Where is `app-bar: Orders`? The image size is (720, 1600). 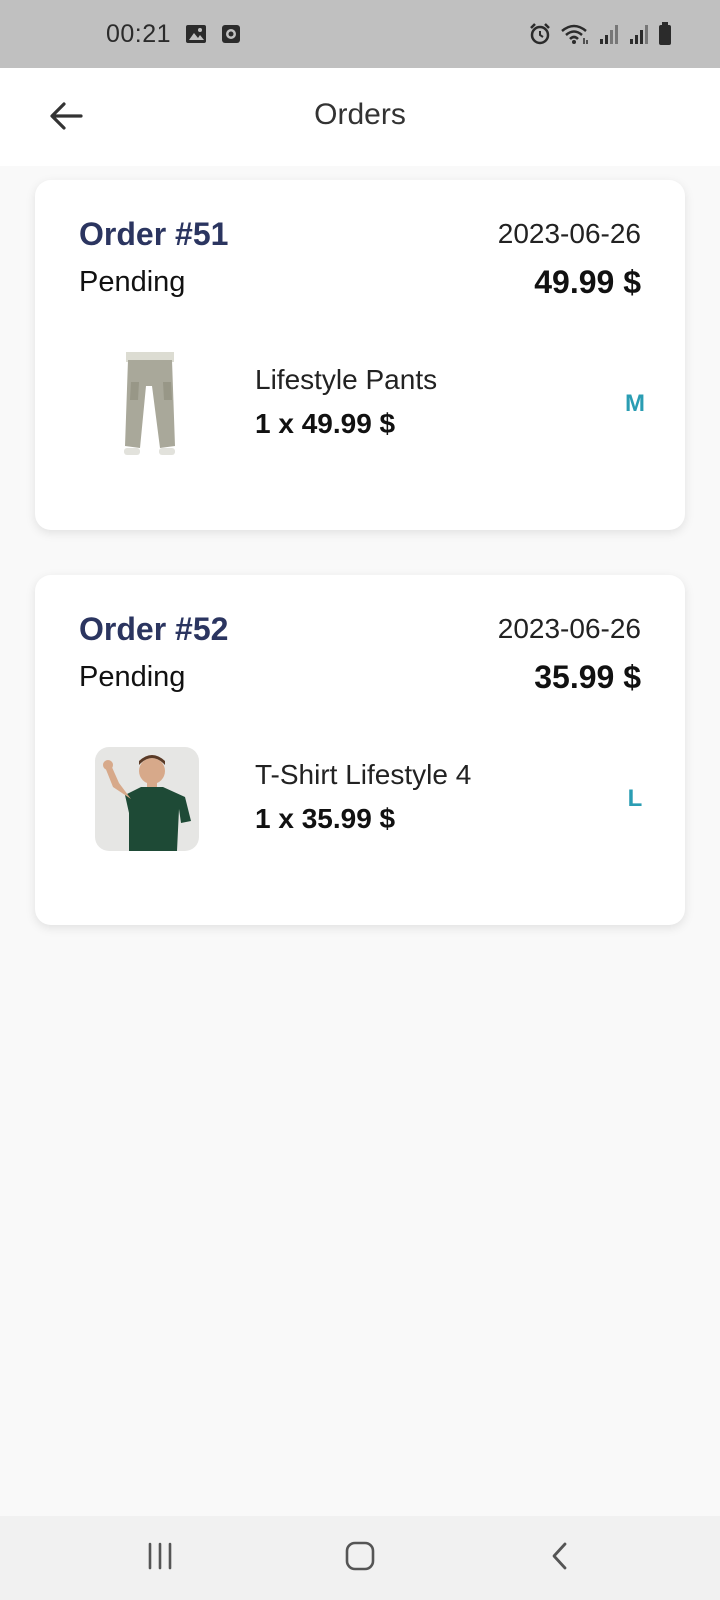 app-bar: Orders is located at coordinates (360, 117).